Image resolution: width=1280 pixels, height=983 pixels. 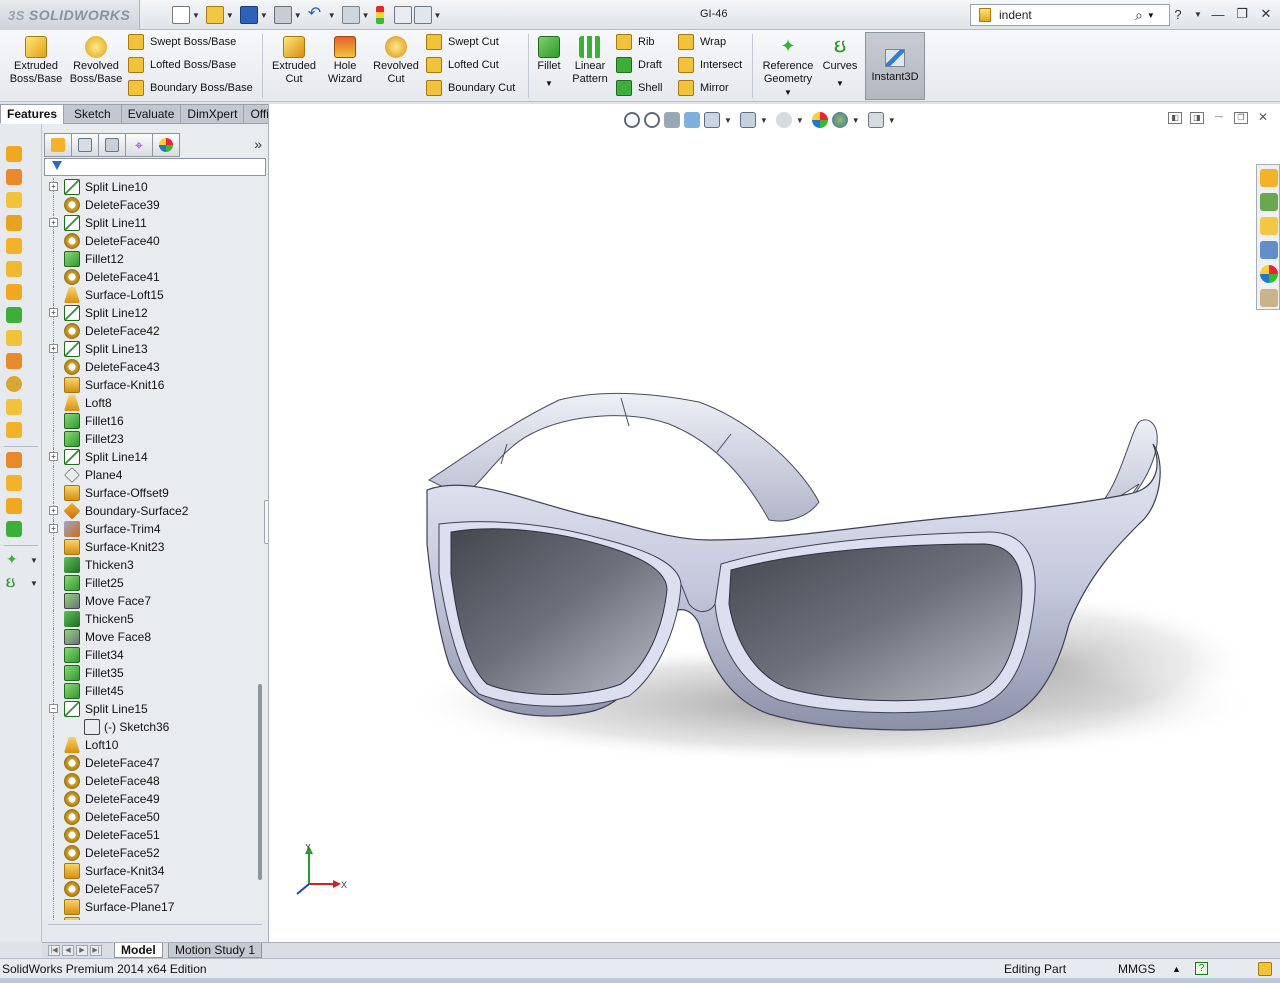 What do you see at coordinates (1178, 14) in the screenshot?
I see `help-icon: ?` at bounding box center [1178, 14].